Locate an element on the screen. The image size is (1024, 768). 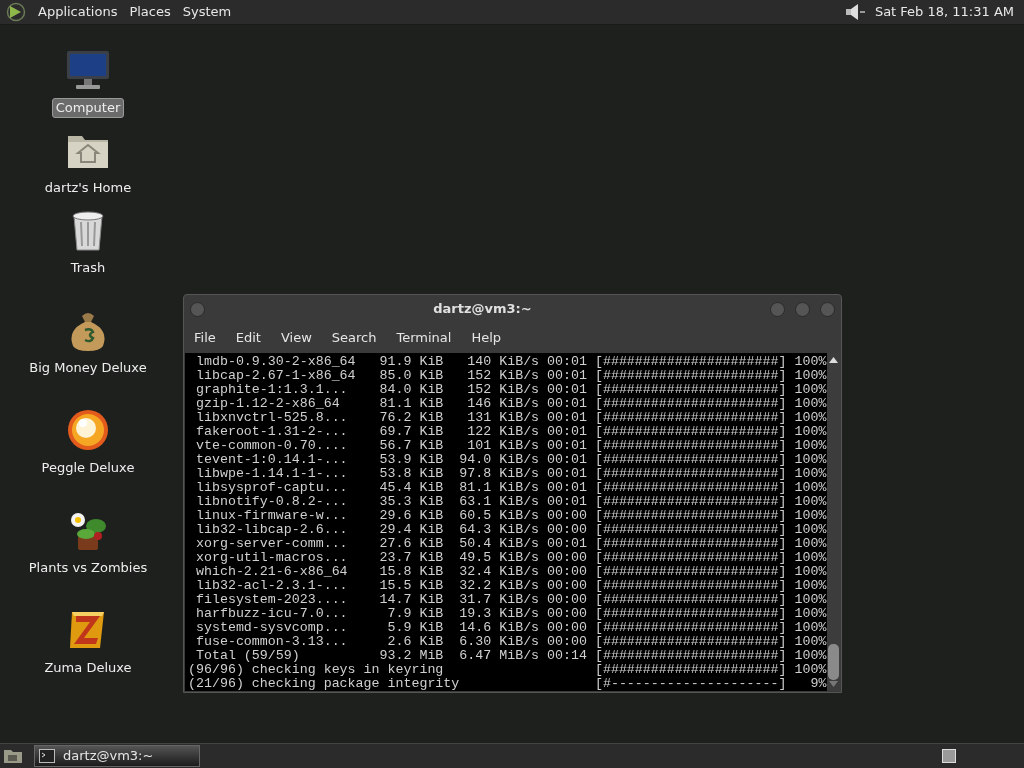
window-menu-button is located at coordinates (197, 309).